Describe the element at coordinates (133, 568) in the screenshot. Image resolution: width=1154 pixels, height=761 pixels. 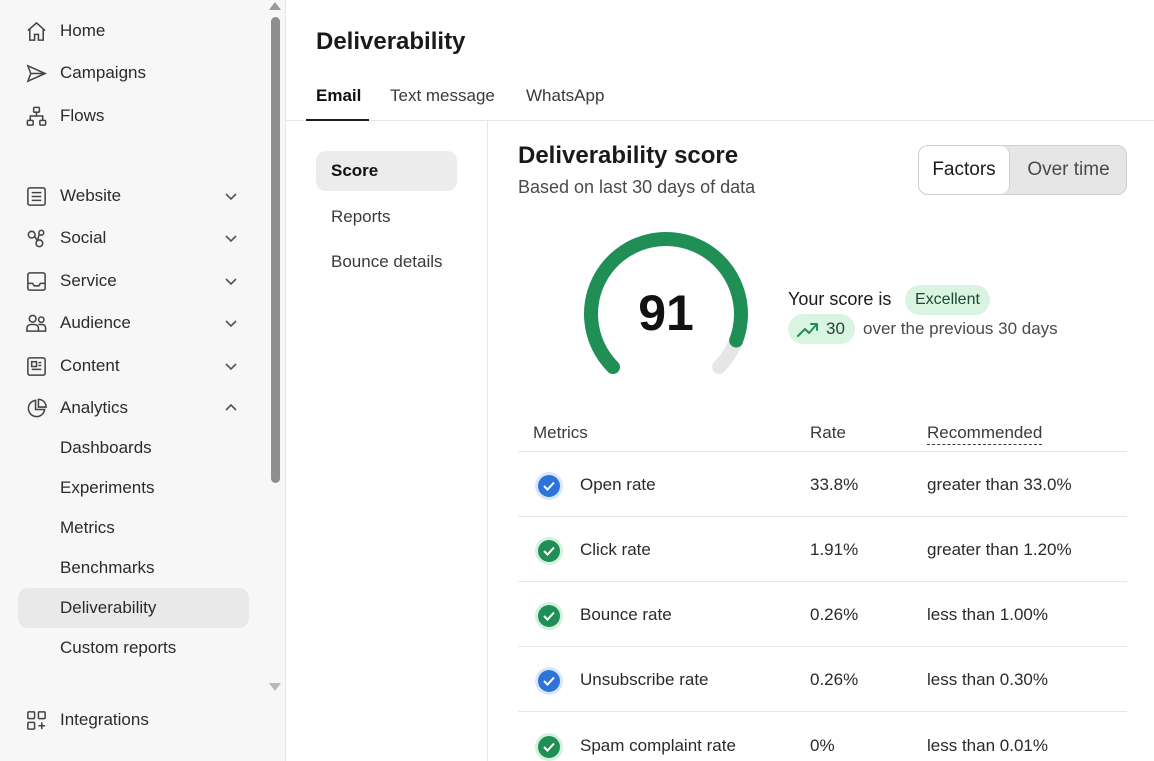
I see `sidebar-subitem-benchmarks: Benchmarks` at that location.